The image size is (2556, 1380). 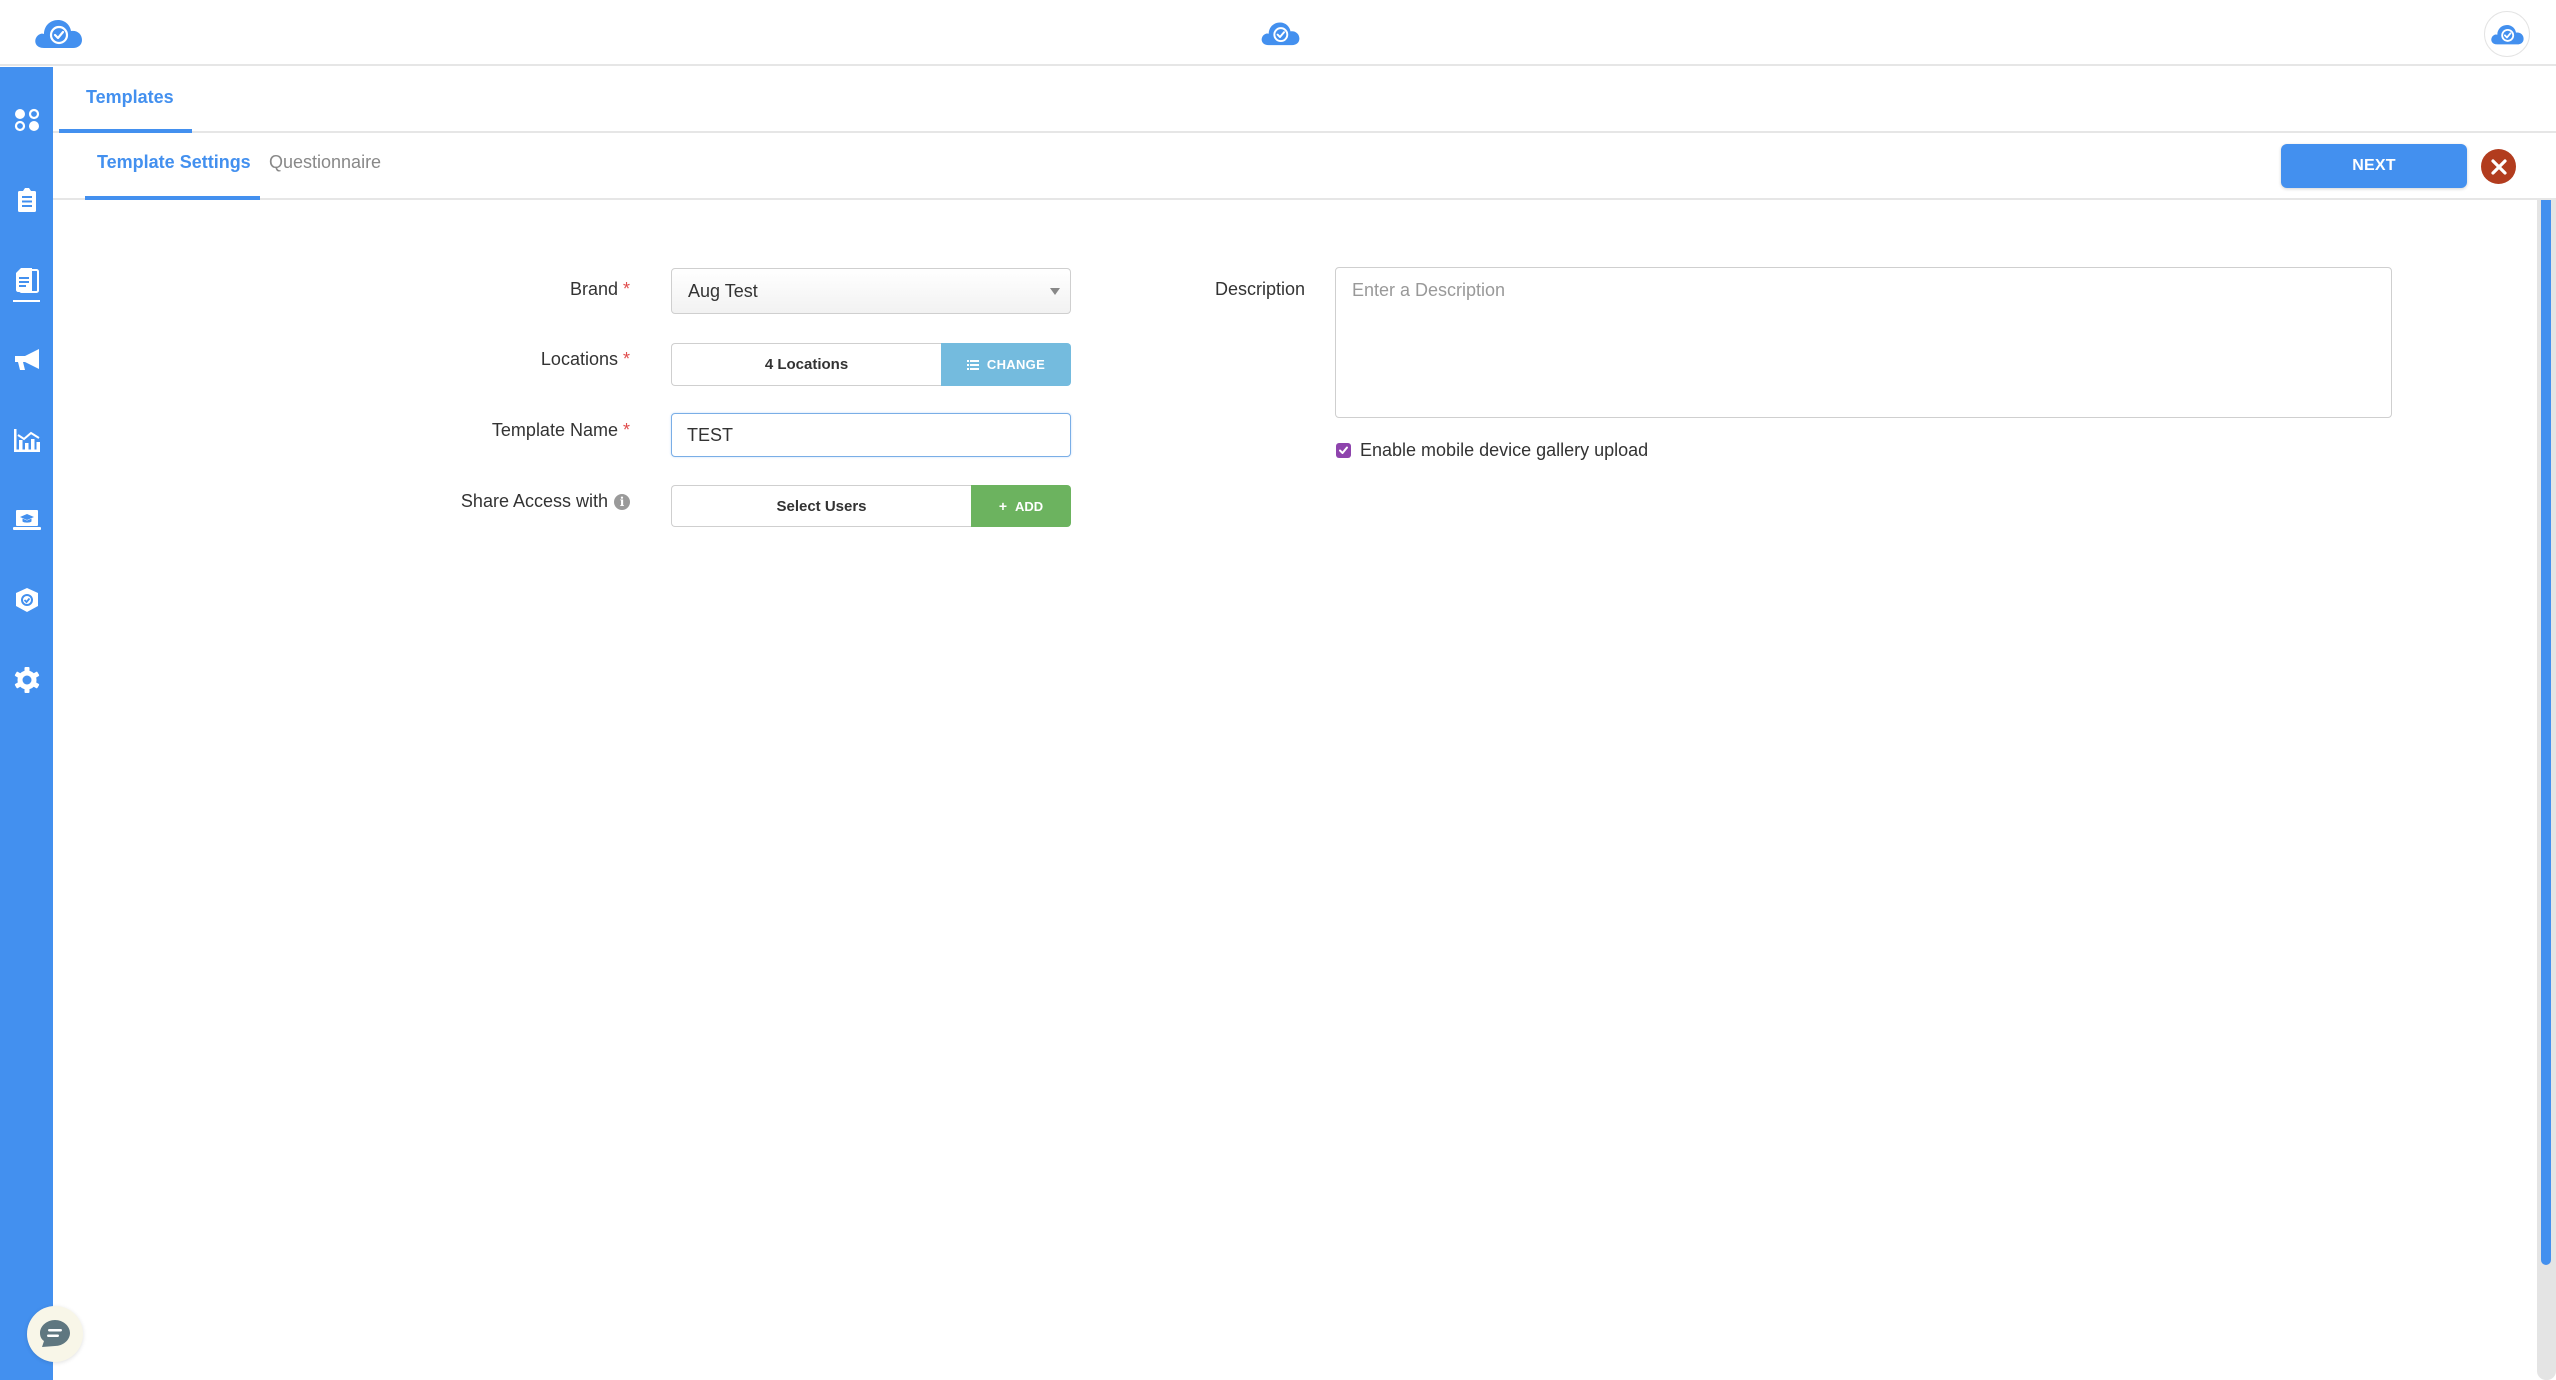 I want to click on scrollbar-thumb, so click(x=2546, y=732).